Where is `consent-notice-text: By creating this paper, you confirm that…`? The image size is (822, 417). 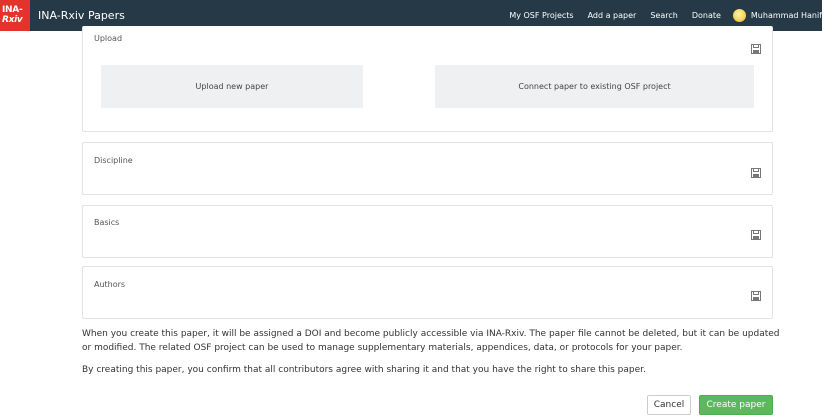 consent-notice-text: By creating this paper, you confirm that… is located at coordinates (364, 370).